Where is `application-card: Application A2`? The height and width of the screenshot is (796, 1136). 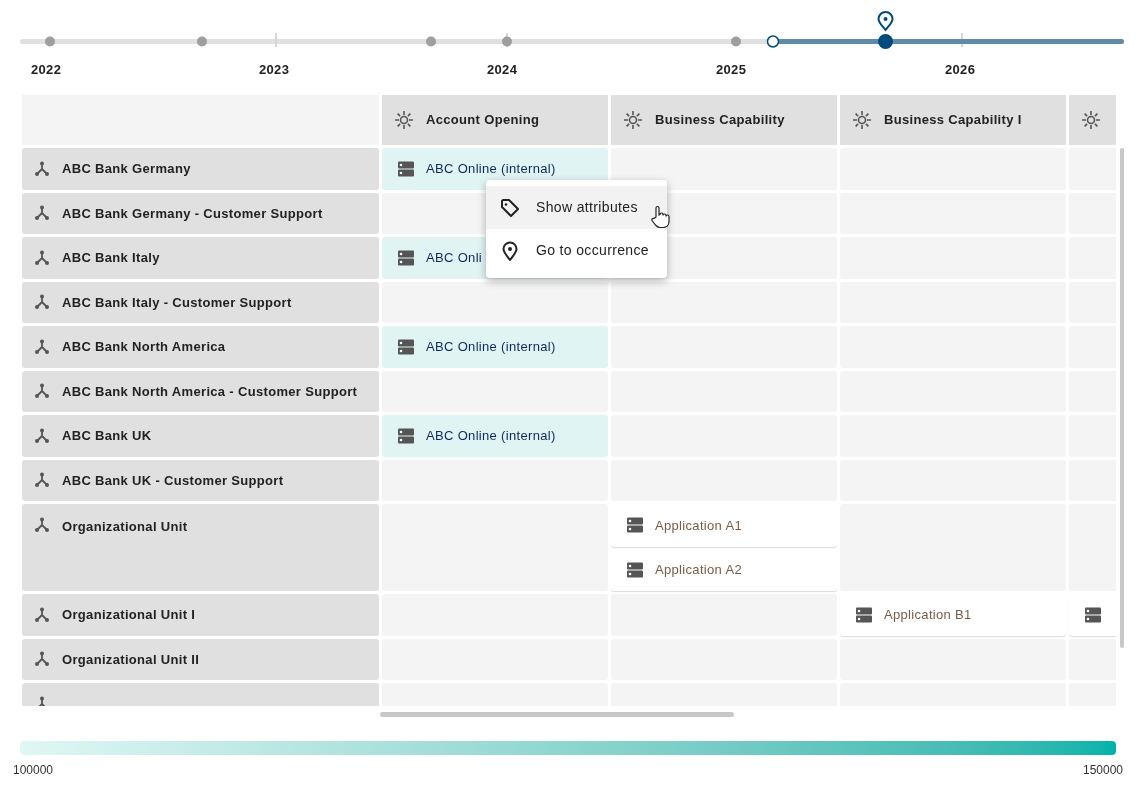 application-card: Application A2 is located at coordinates (724, 569).